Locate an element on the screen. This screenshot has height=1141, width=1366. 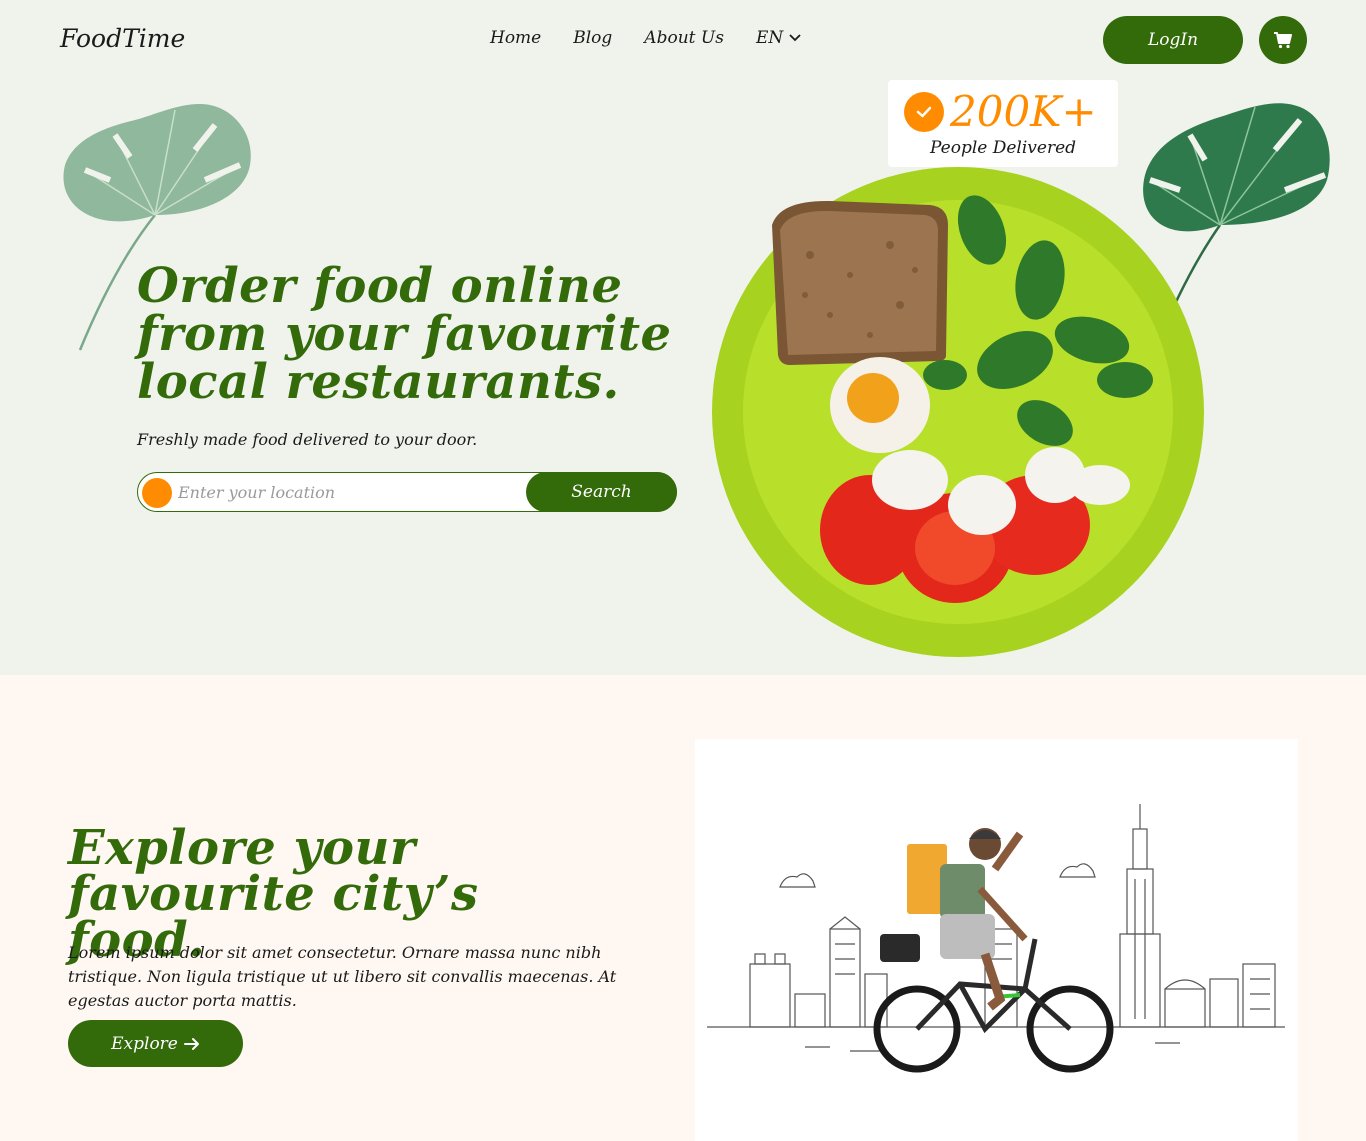
chevron-down-icon is located at coordinates (795, 38).